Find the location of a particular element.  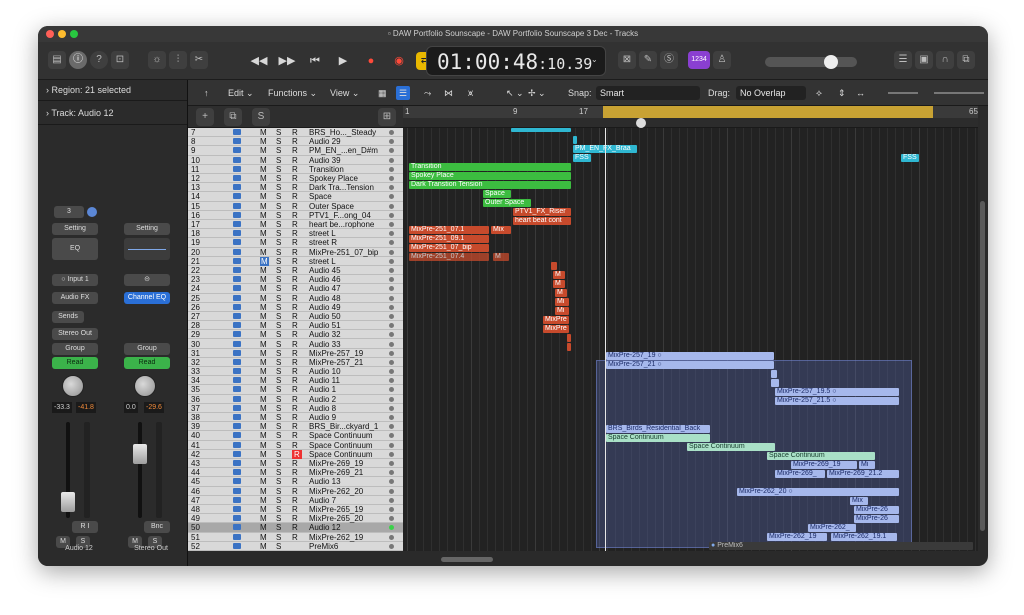

drag-select: No Overlap is located at coordinates (771, 93).